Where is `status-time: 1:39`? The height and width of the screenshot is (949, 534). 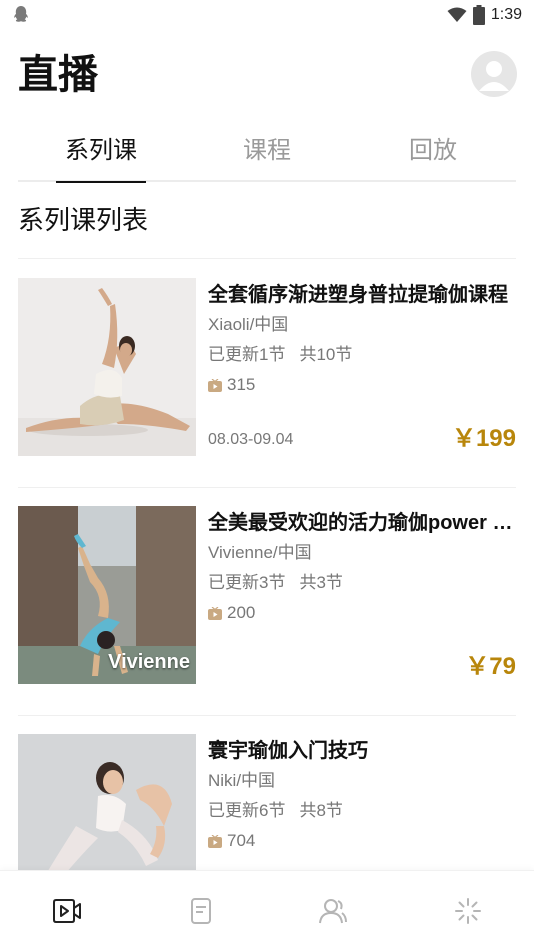 status-time: 1:39 is located at coordinates (506, 14).